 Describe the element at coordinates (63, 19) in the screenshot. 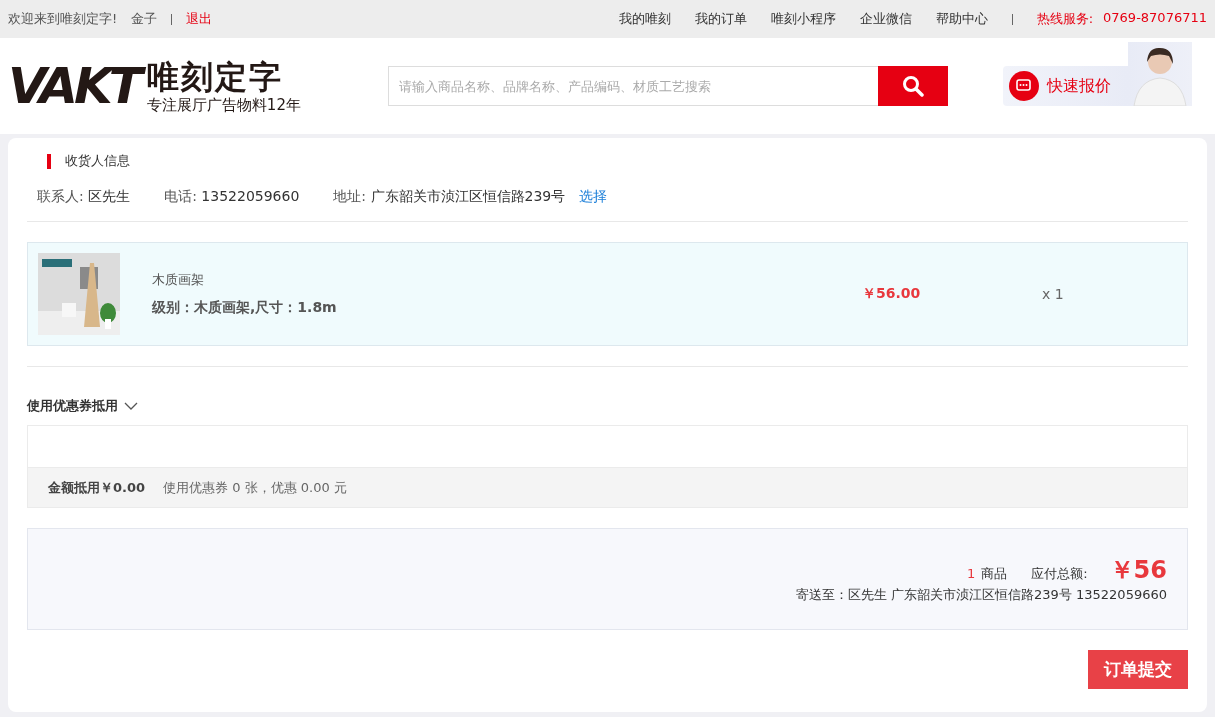

I see `welcome-text: 欢迎来到唯刻定字!` at that location.